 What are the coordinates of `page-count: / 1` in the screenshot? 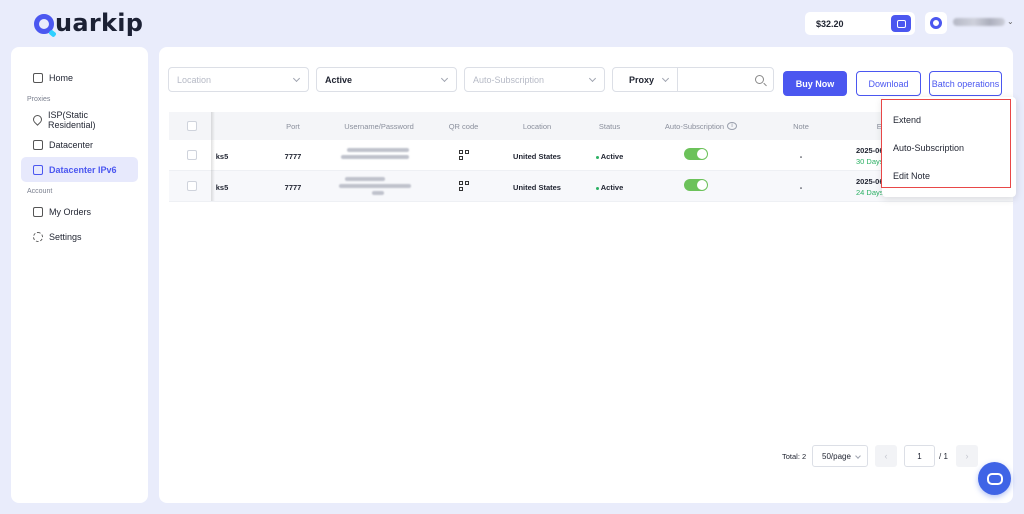 It's located at (943, 456).